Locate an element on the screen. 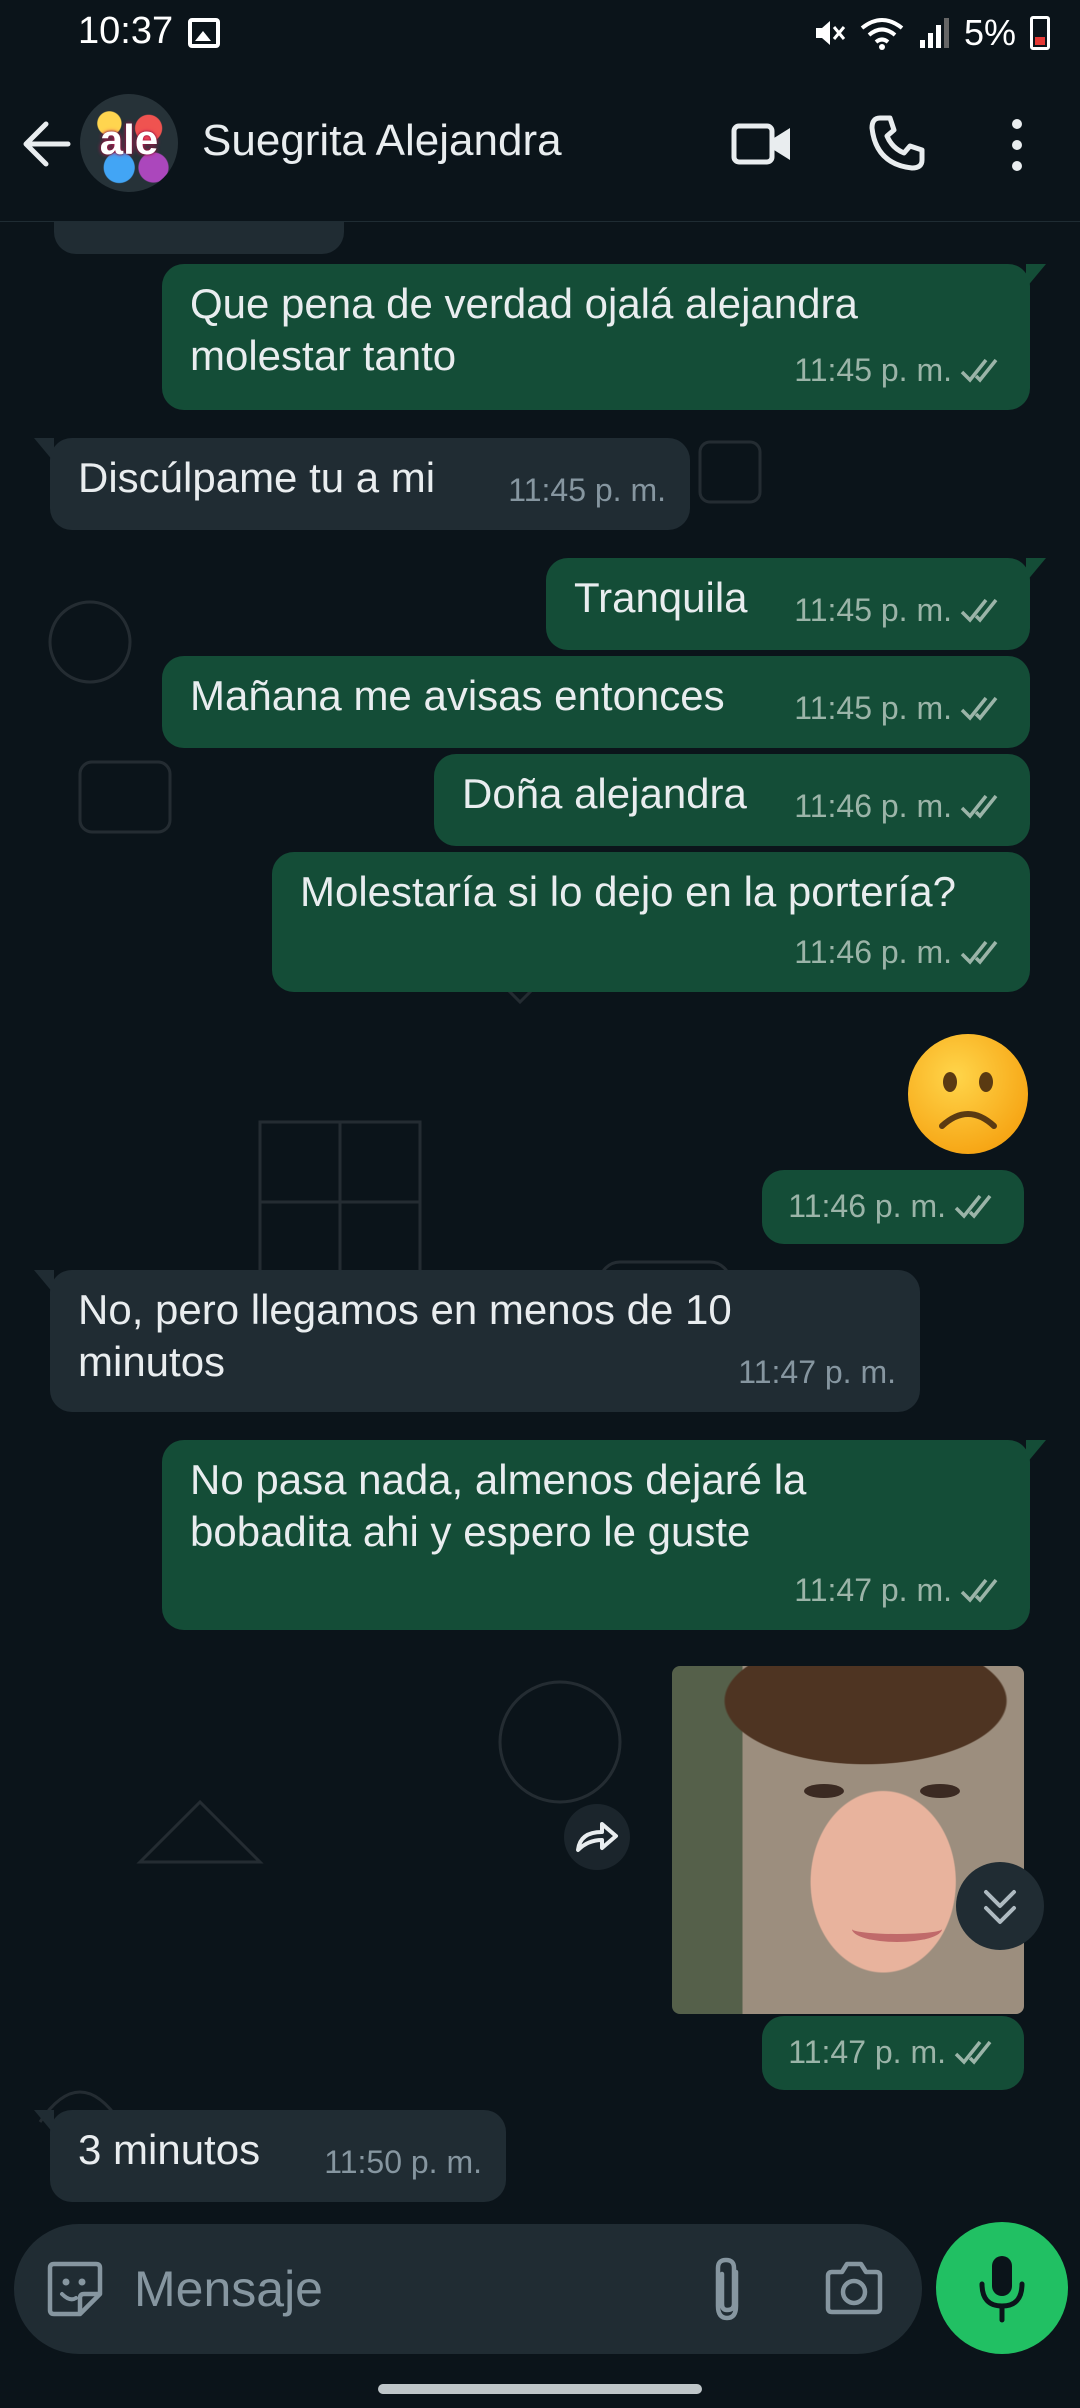 The width and height of the screenshot is (1080, 2408). more-options-icon is located at coordinates (1017, 145).